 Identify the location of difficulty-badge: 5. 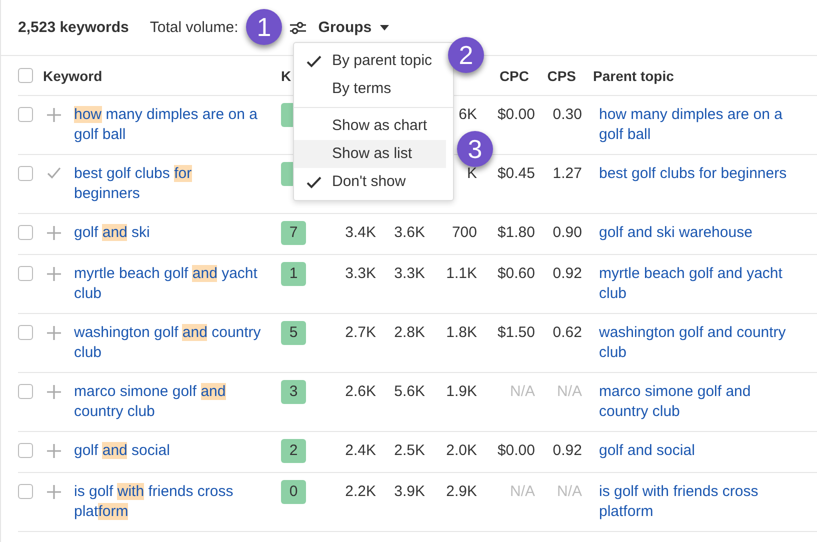
(293, 333).